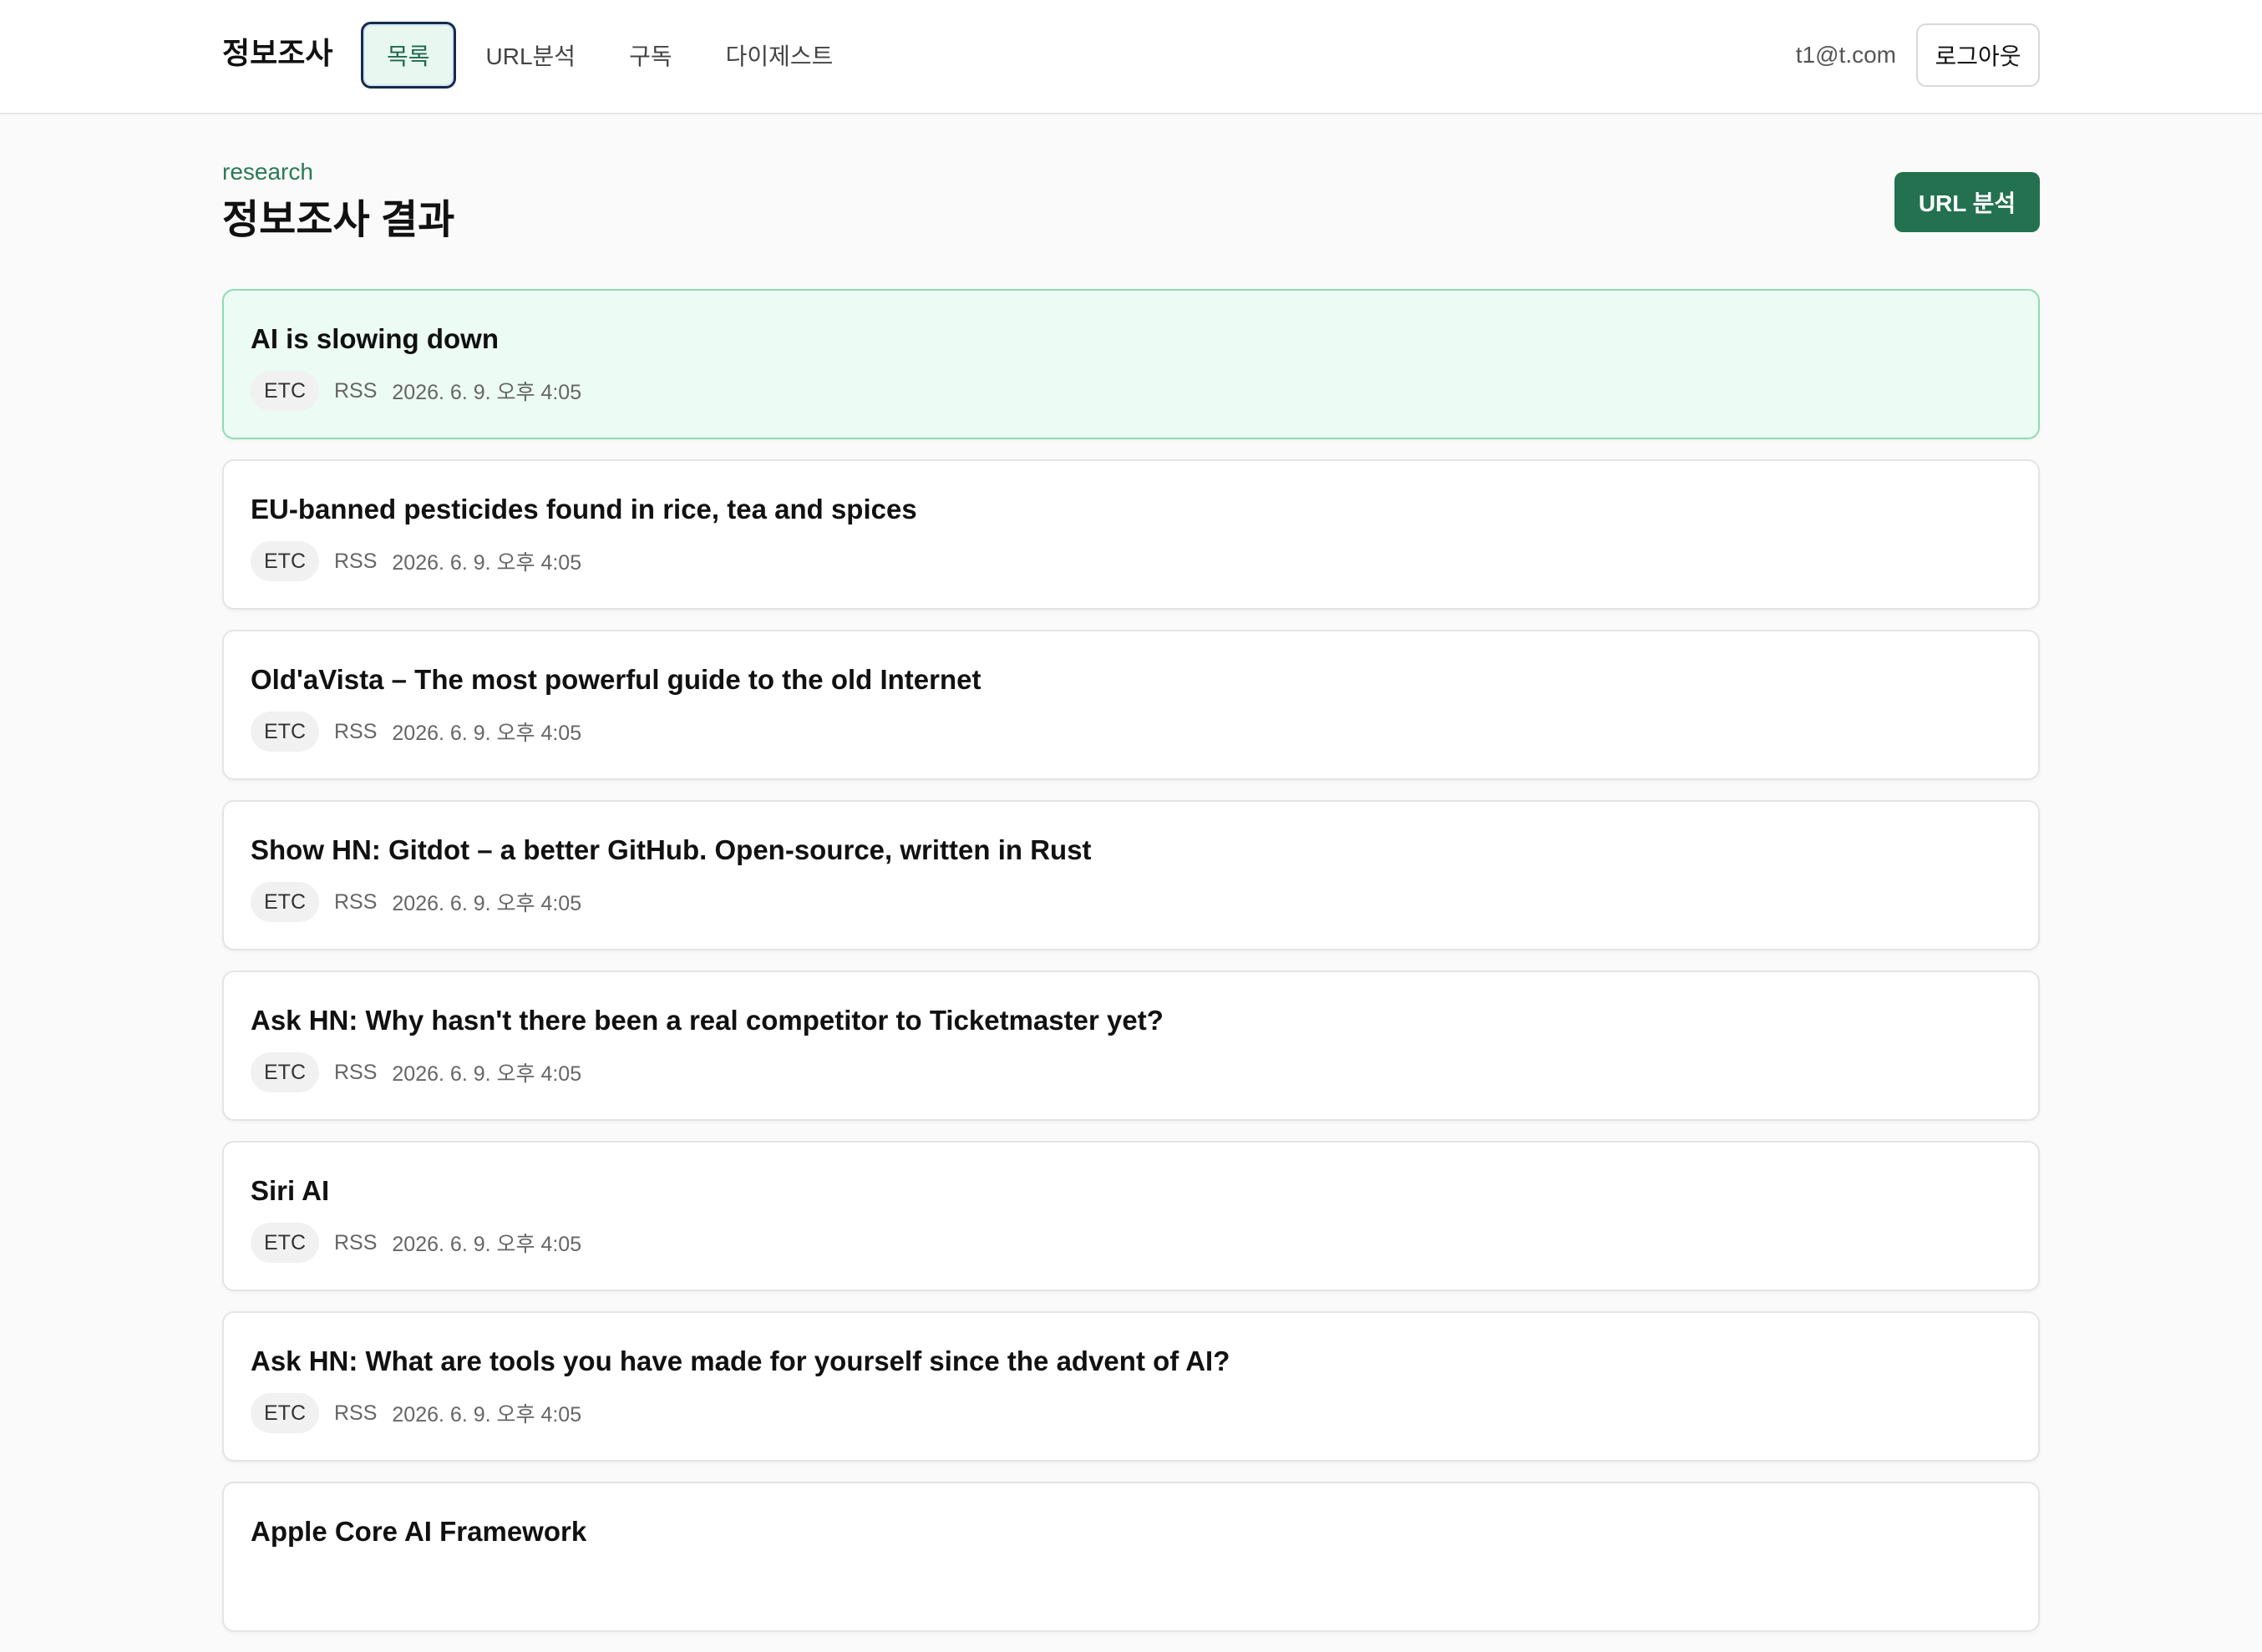 This screenshot has width=2262, height=1652. What do you see at coordinates (531, 55) in the screenshot?
I see `nav-tab-url-analysis: URL분석` at bounding box center [531, 55].